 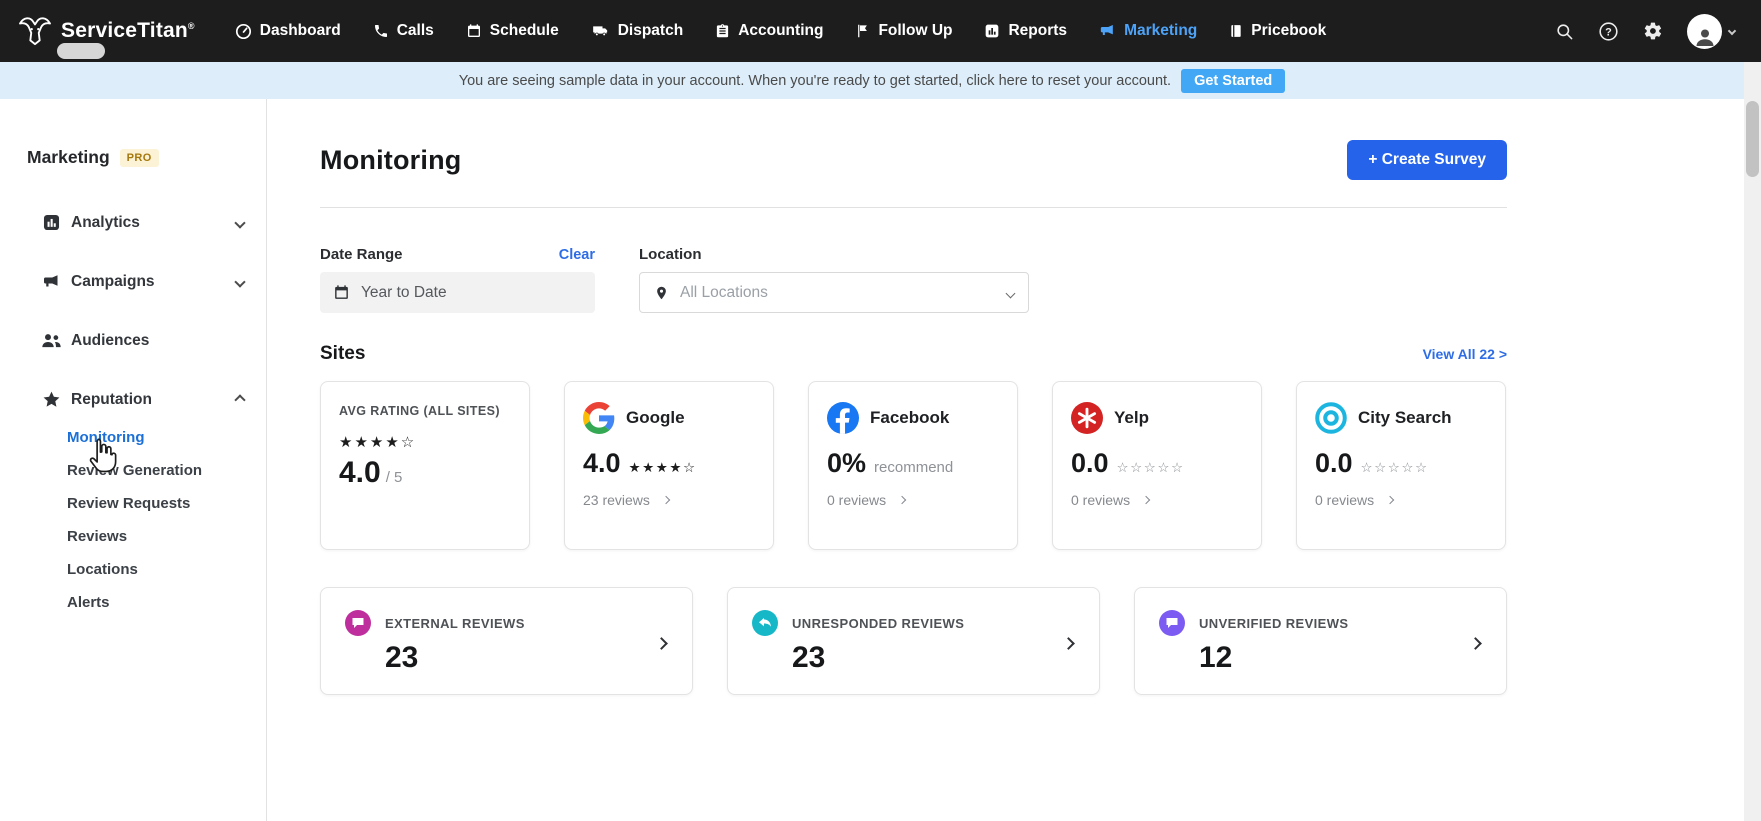 I want to click on sidebar-item-label: Analytics, so click(x=105, y=222).